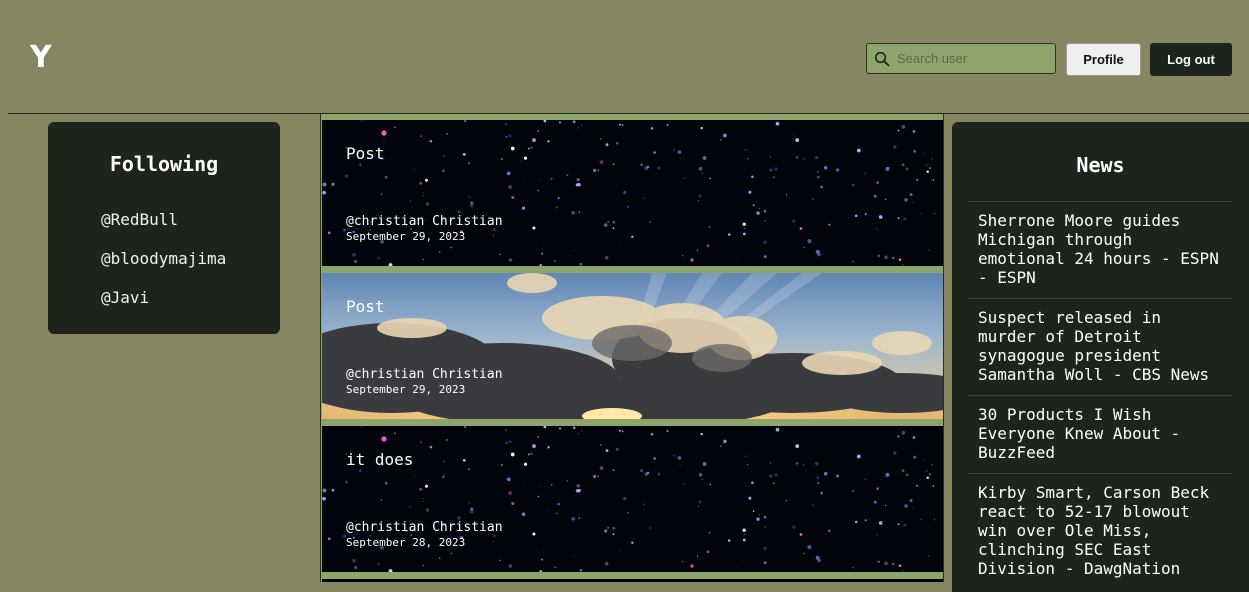 This screenshot has height=592, width=1249. What do you see at coordinates (882, 59) in the screenshot?
I see `search-icon` at bounding box center [882, 59].